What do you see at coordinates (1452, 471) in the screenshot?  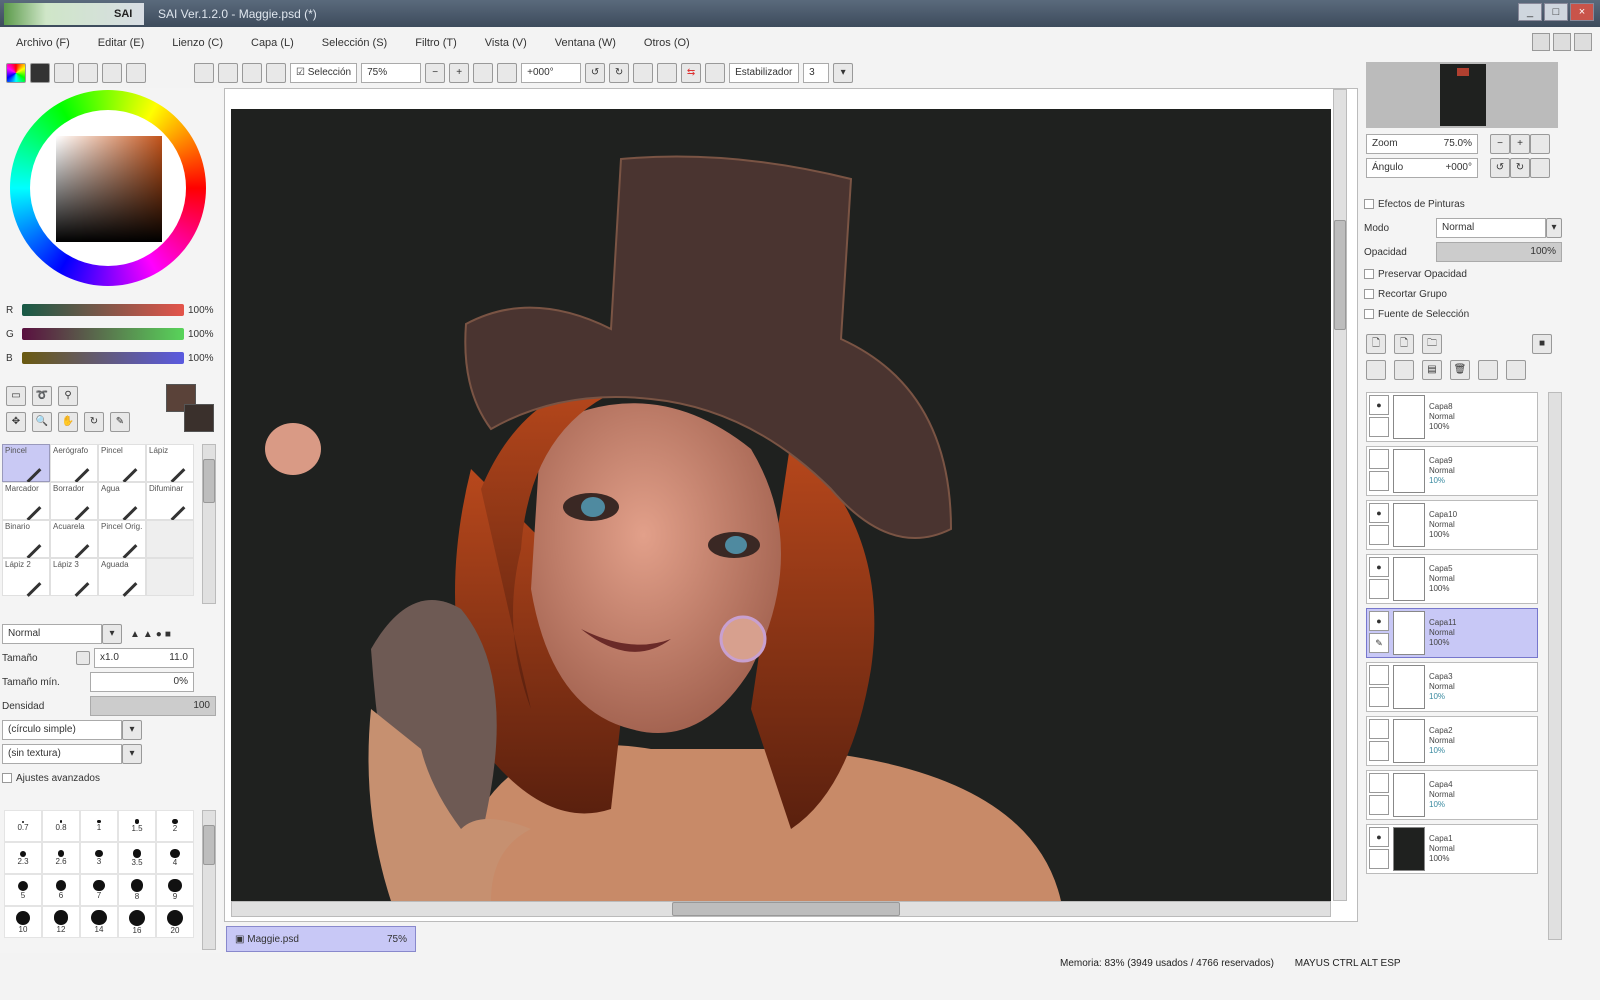 I see `layer-item: Capa9 Normal 10%` at bounding box center [1452, 471].